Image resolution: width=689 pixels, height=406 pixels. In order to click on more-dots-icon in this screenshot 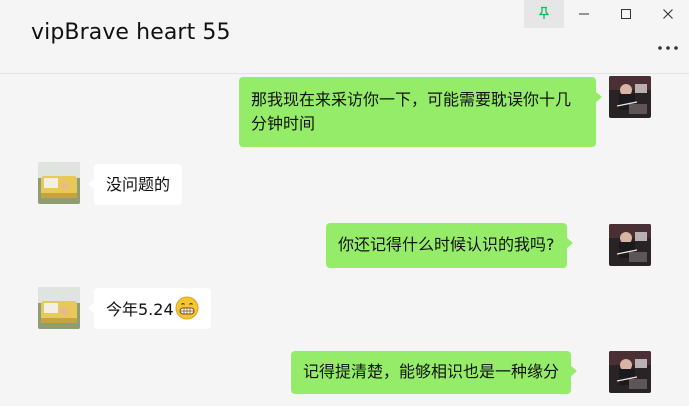, I will do `click(668, 45)`.